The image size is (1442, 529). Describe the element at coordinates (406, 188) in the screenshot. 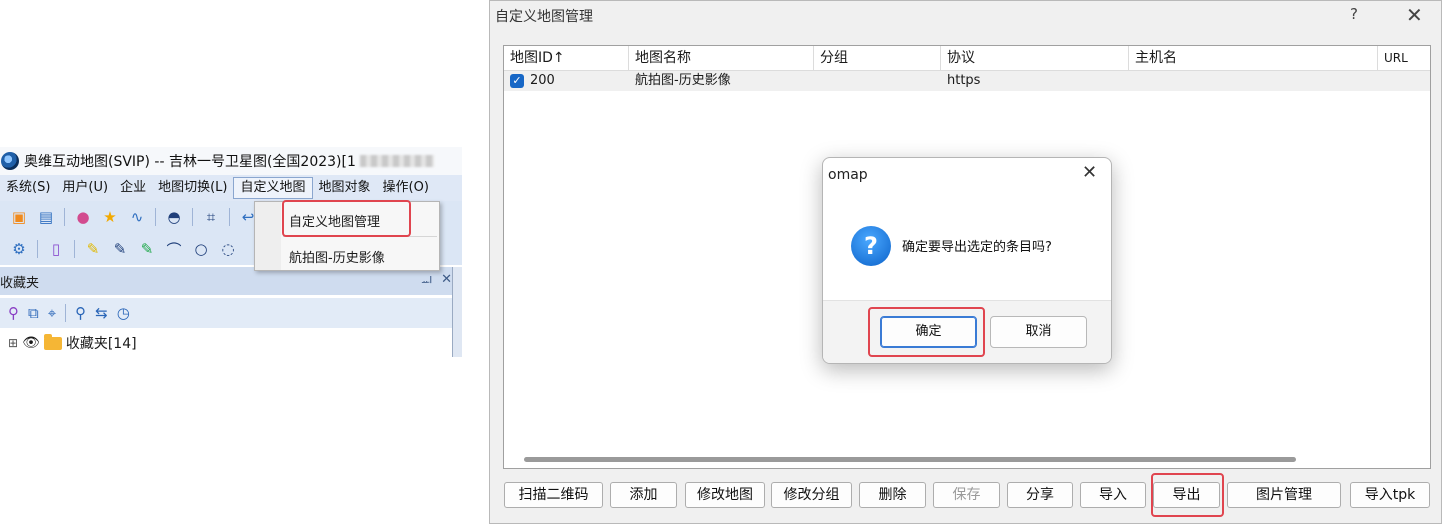

I see `menu-operation: 操作(O)` at that location.